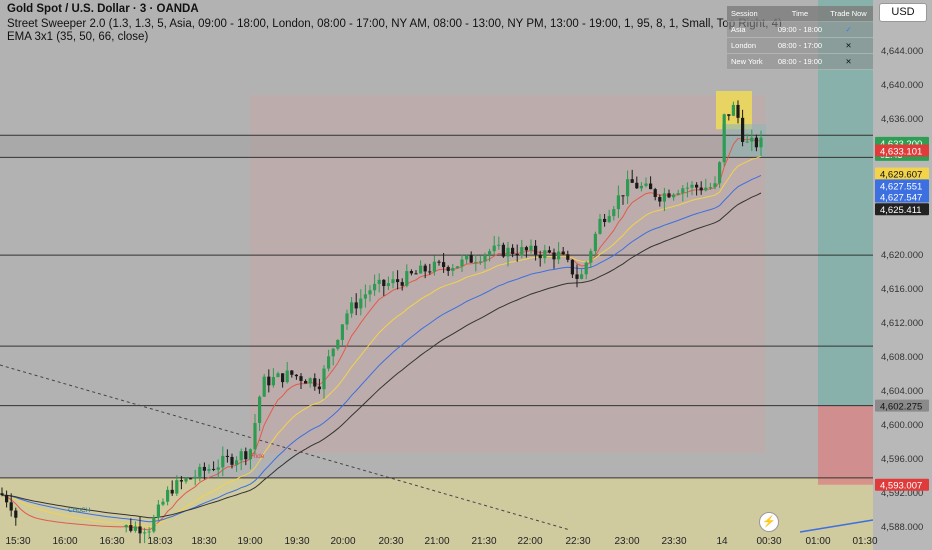 The height and width of the screenshot is (550, 932). What do you see at coordinates (747, 61) in the screenshot?
I see `session-name: New York` at bounding box center [747, 61].